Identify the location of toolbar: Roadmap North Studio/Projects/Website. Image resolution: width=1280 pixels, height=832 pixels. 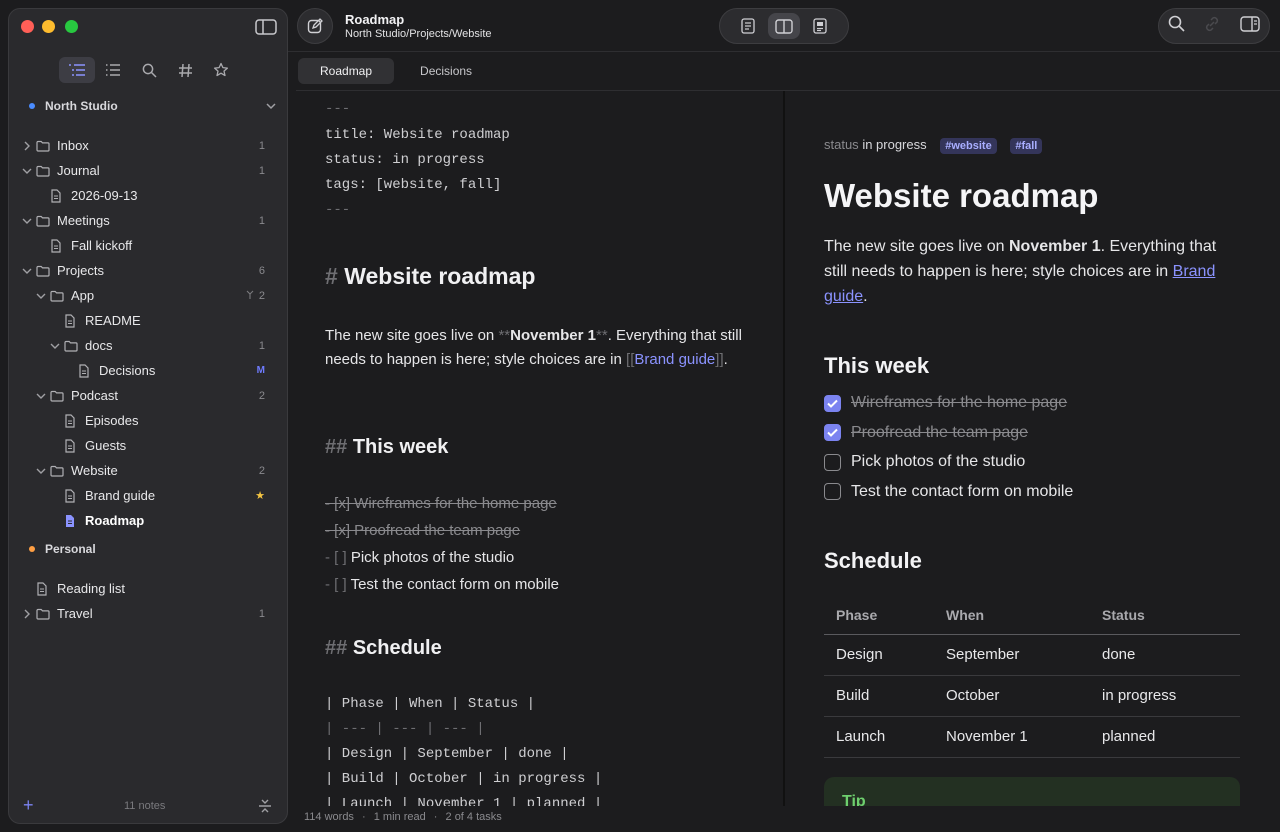
(784, 26).